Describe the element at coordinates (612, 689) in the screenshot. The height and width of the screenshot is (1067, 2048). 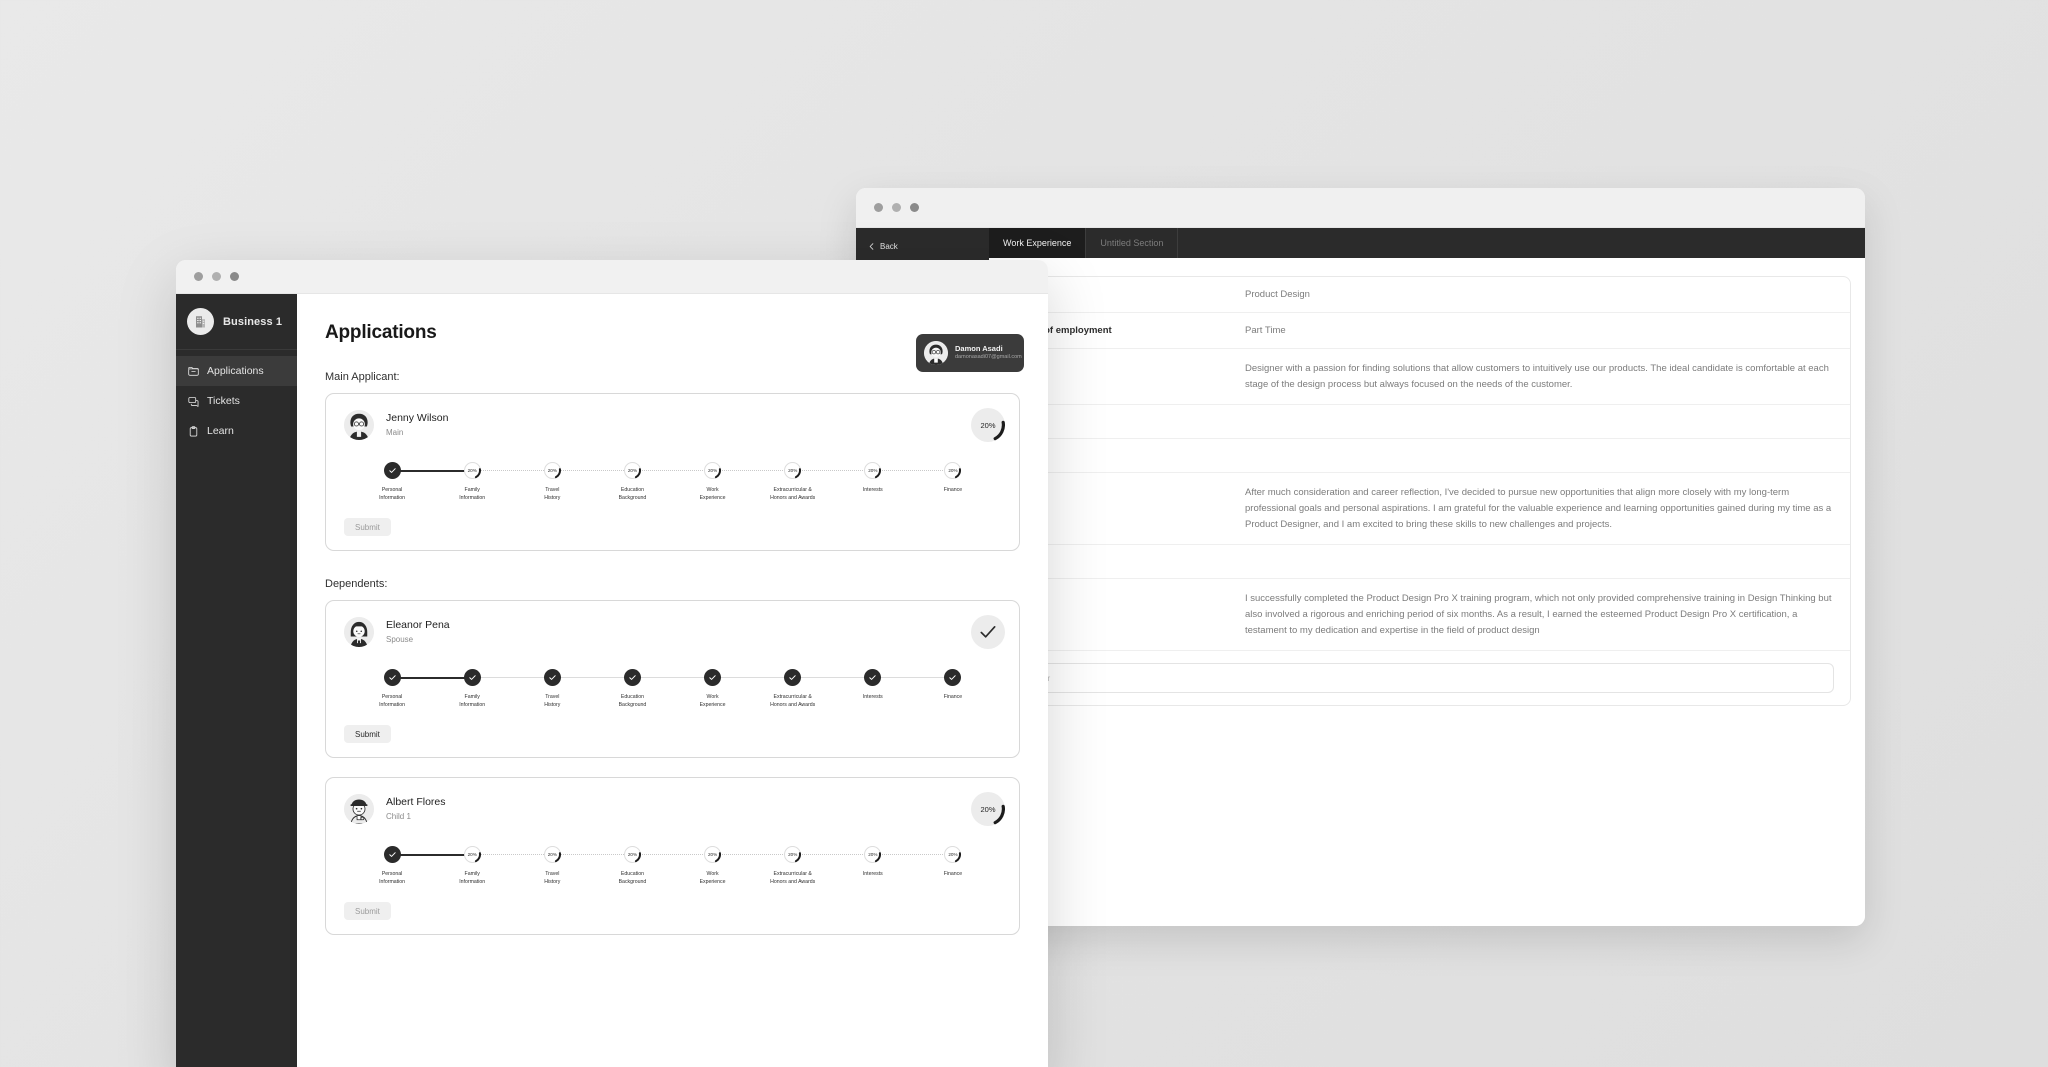
I see `stepper-step: Education Background` at that location.